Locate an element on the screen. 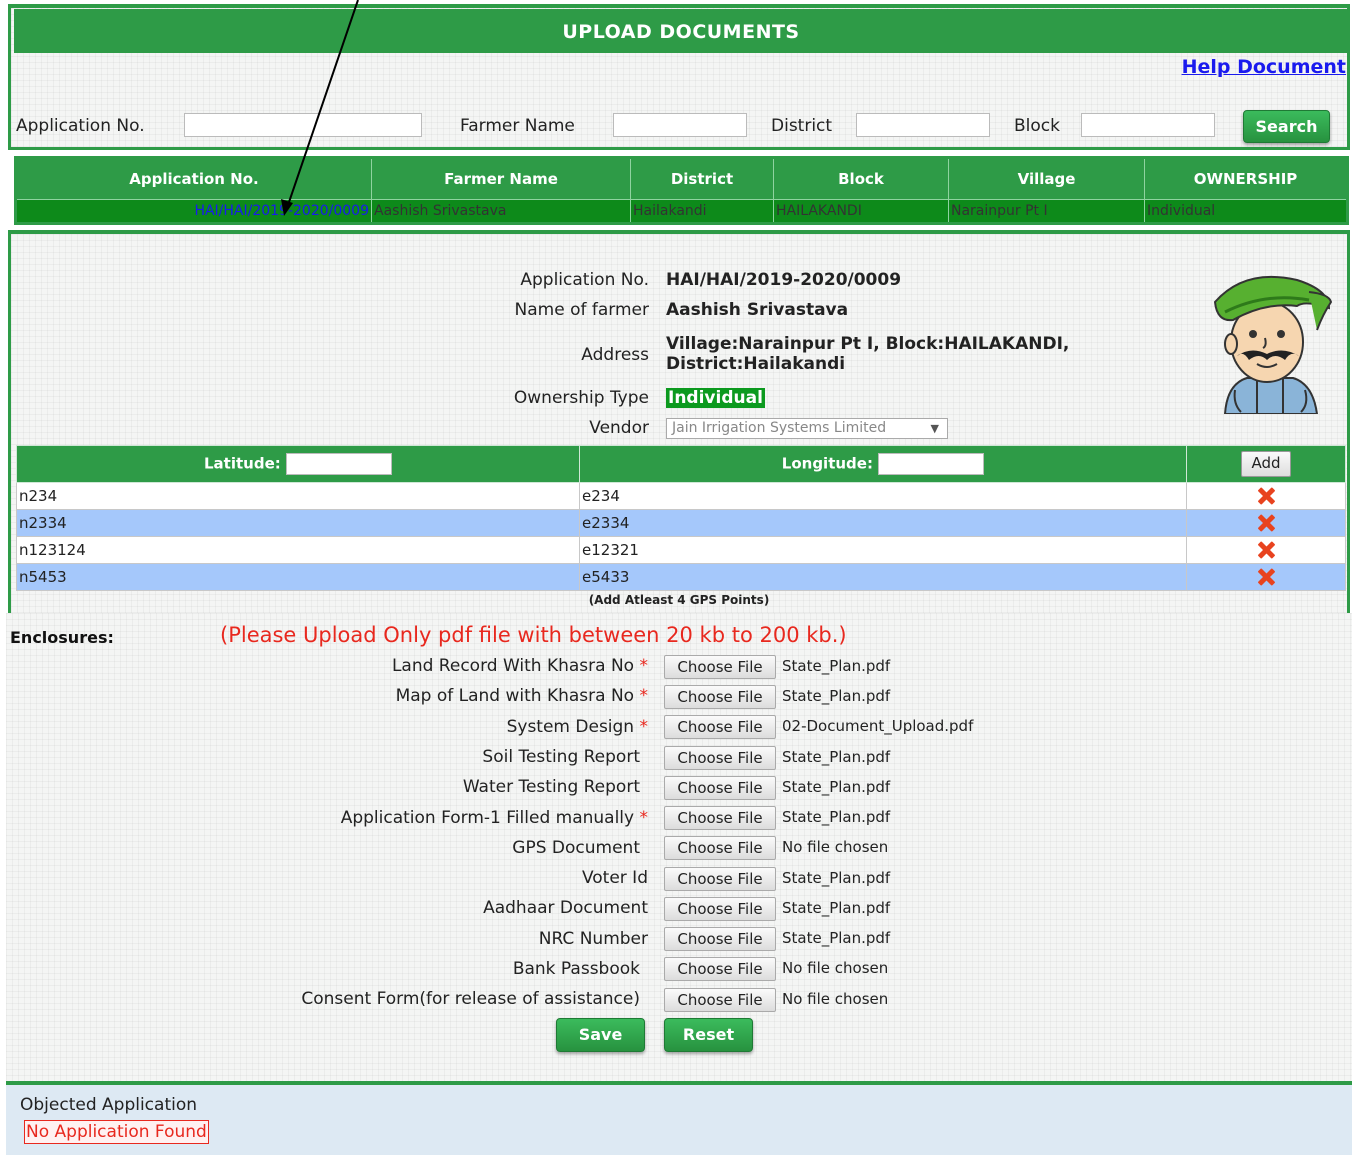  search-district-input is located at coordinates (923, 125).